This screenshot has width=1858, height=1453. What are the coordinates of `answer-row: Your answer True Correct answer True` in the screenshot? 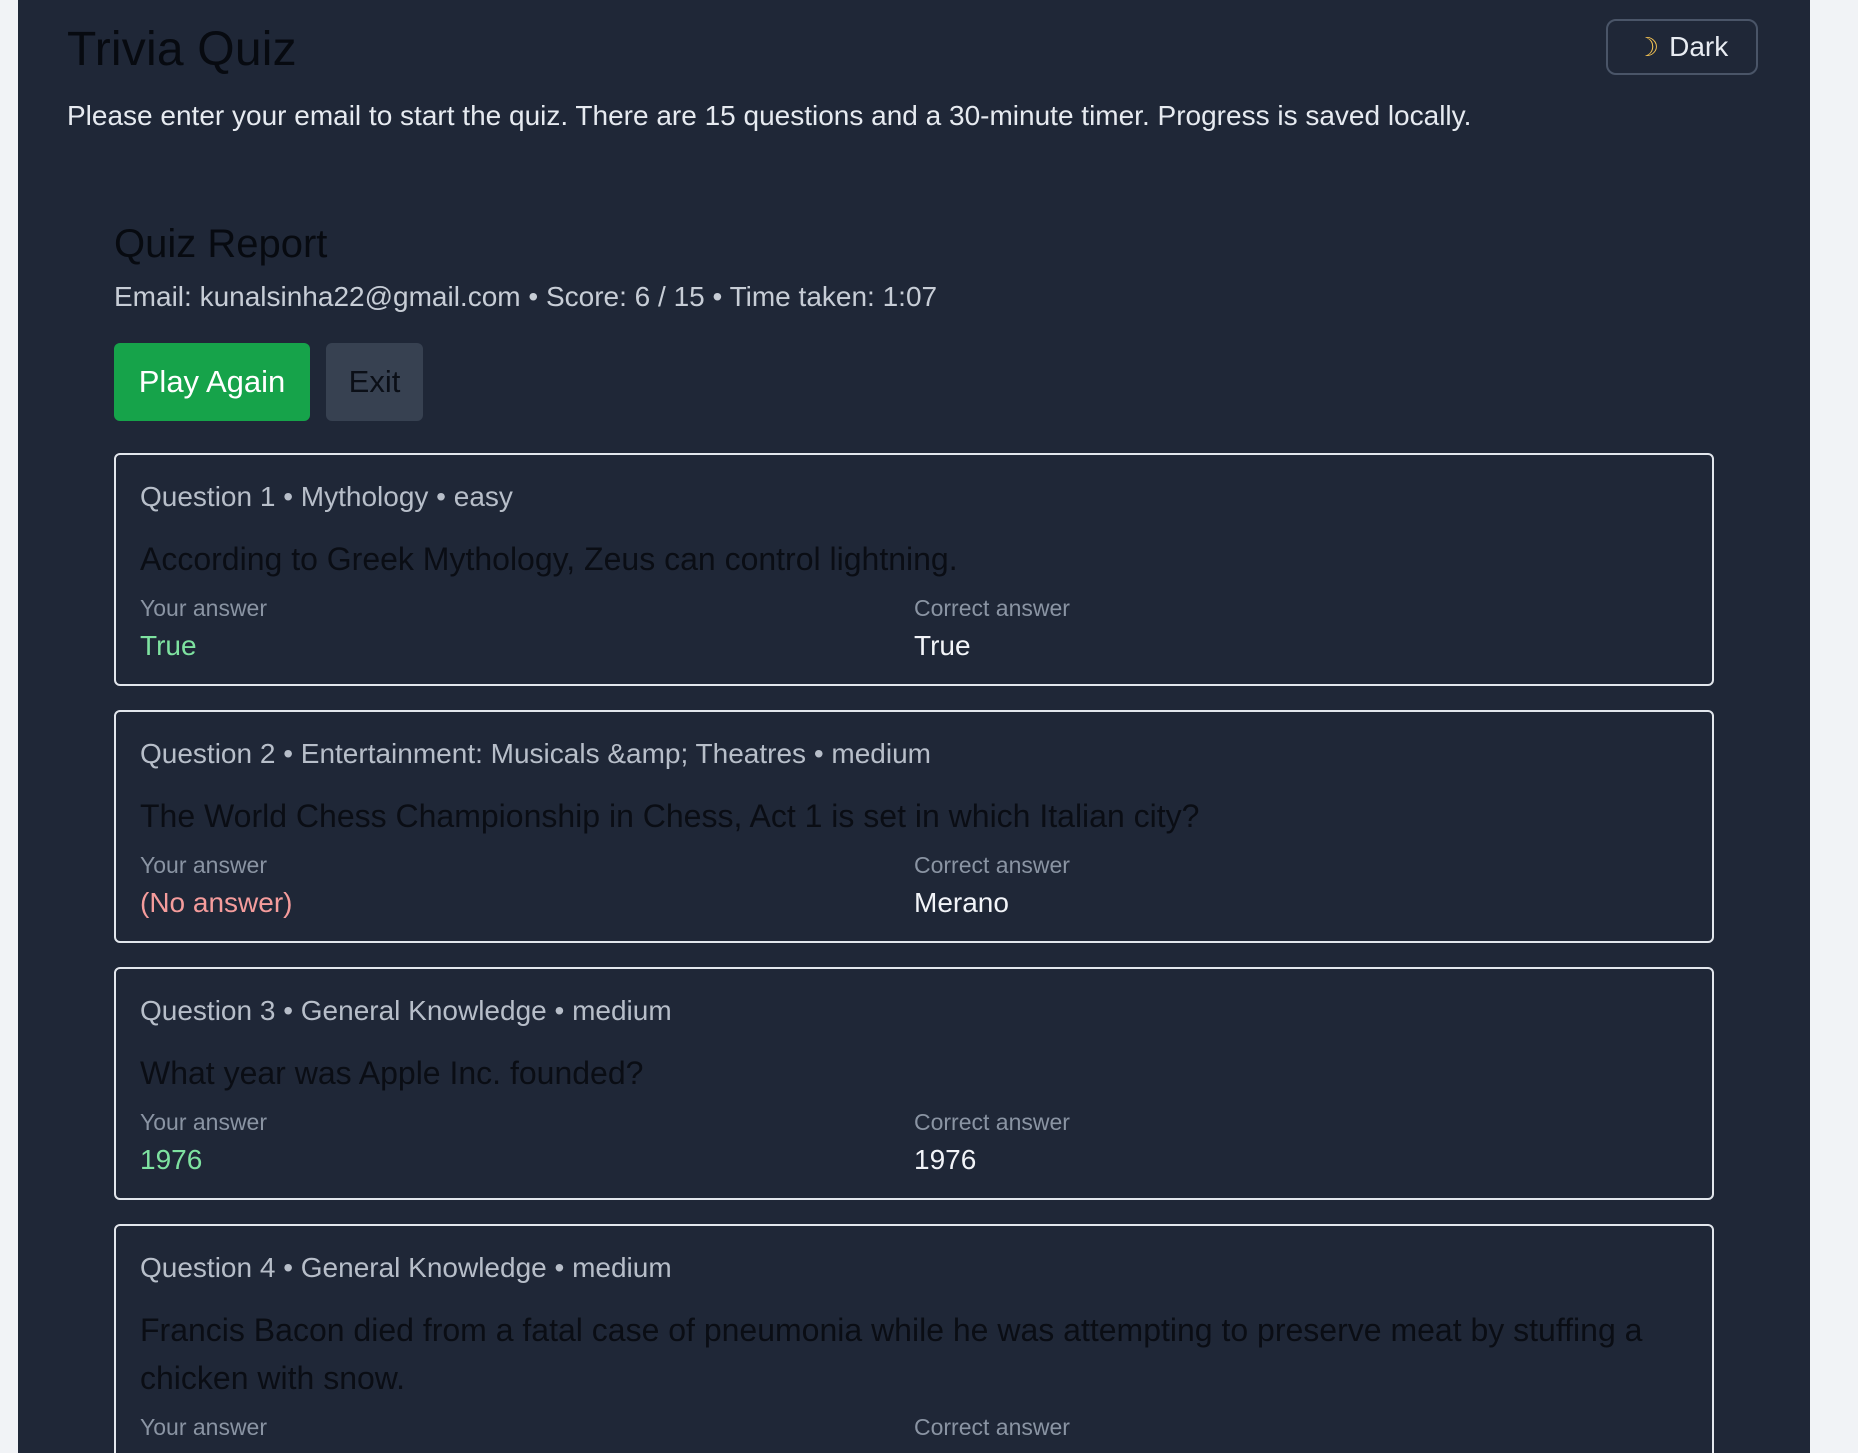 It's located at (914, 628).